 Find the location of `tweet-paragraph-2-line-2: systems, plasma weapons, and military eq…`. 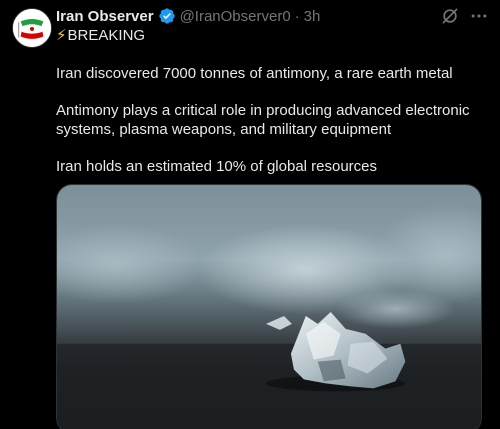

tweet-paragraph-2-line-2: systems, plasma weapons, and military eq… is located at coordinates (224, 129).